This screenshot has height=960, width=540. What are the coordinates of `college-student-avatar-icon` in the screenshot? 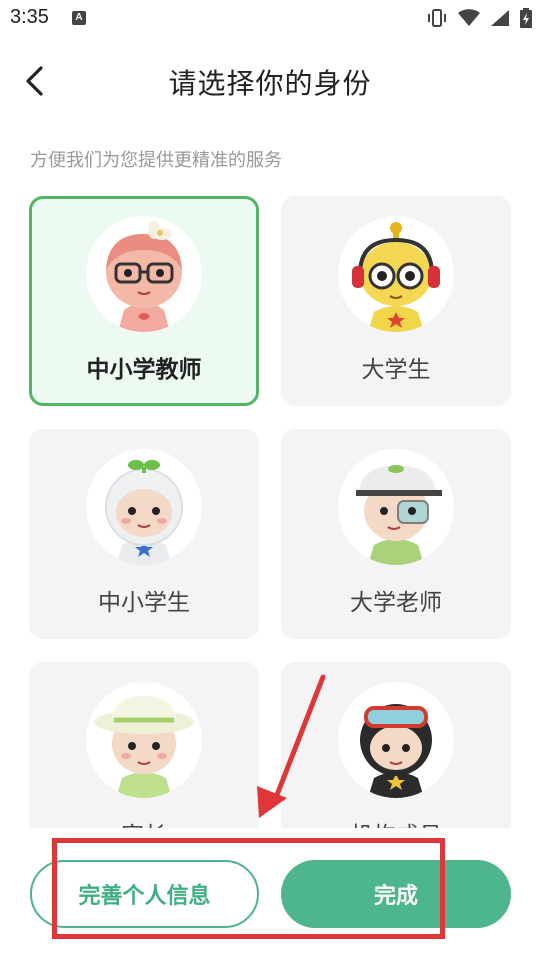 It's located at (396, 274).